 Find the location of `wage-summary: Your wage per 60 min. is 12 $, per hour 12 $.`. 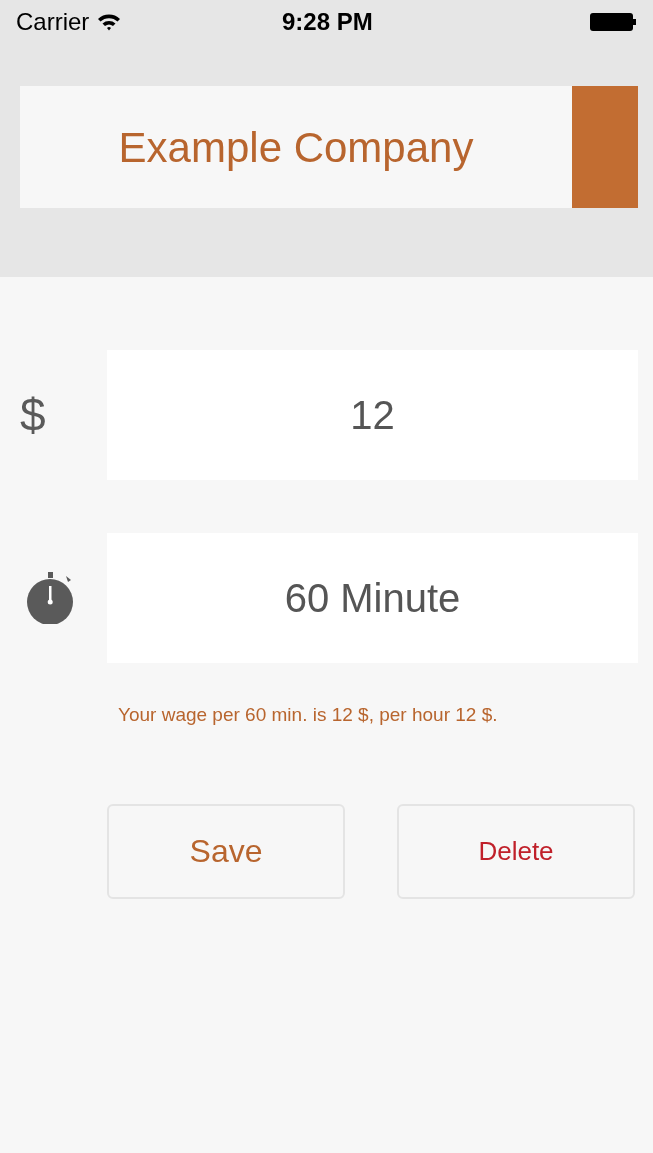

wage-summary: Your wage per 60 min. is 12 $, per hour 12 $. is located at coordinates (308, 715).